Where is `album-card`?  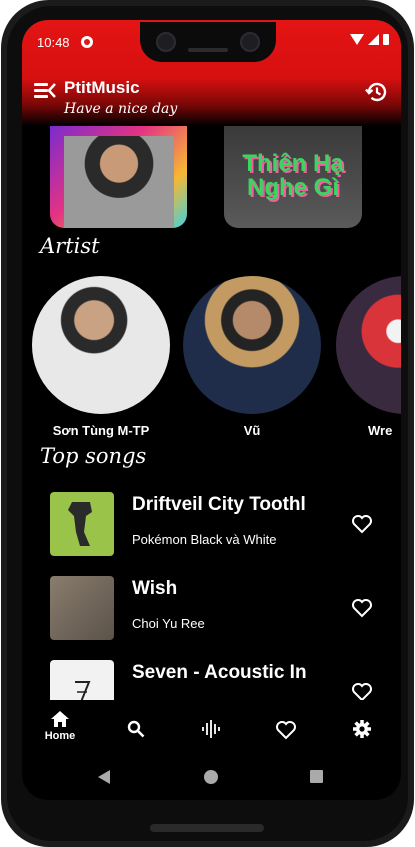
album-card is located at coordinates (118, 177).